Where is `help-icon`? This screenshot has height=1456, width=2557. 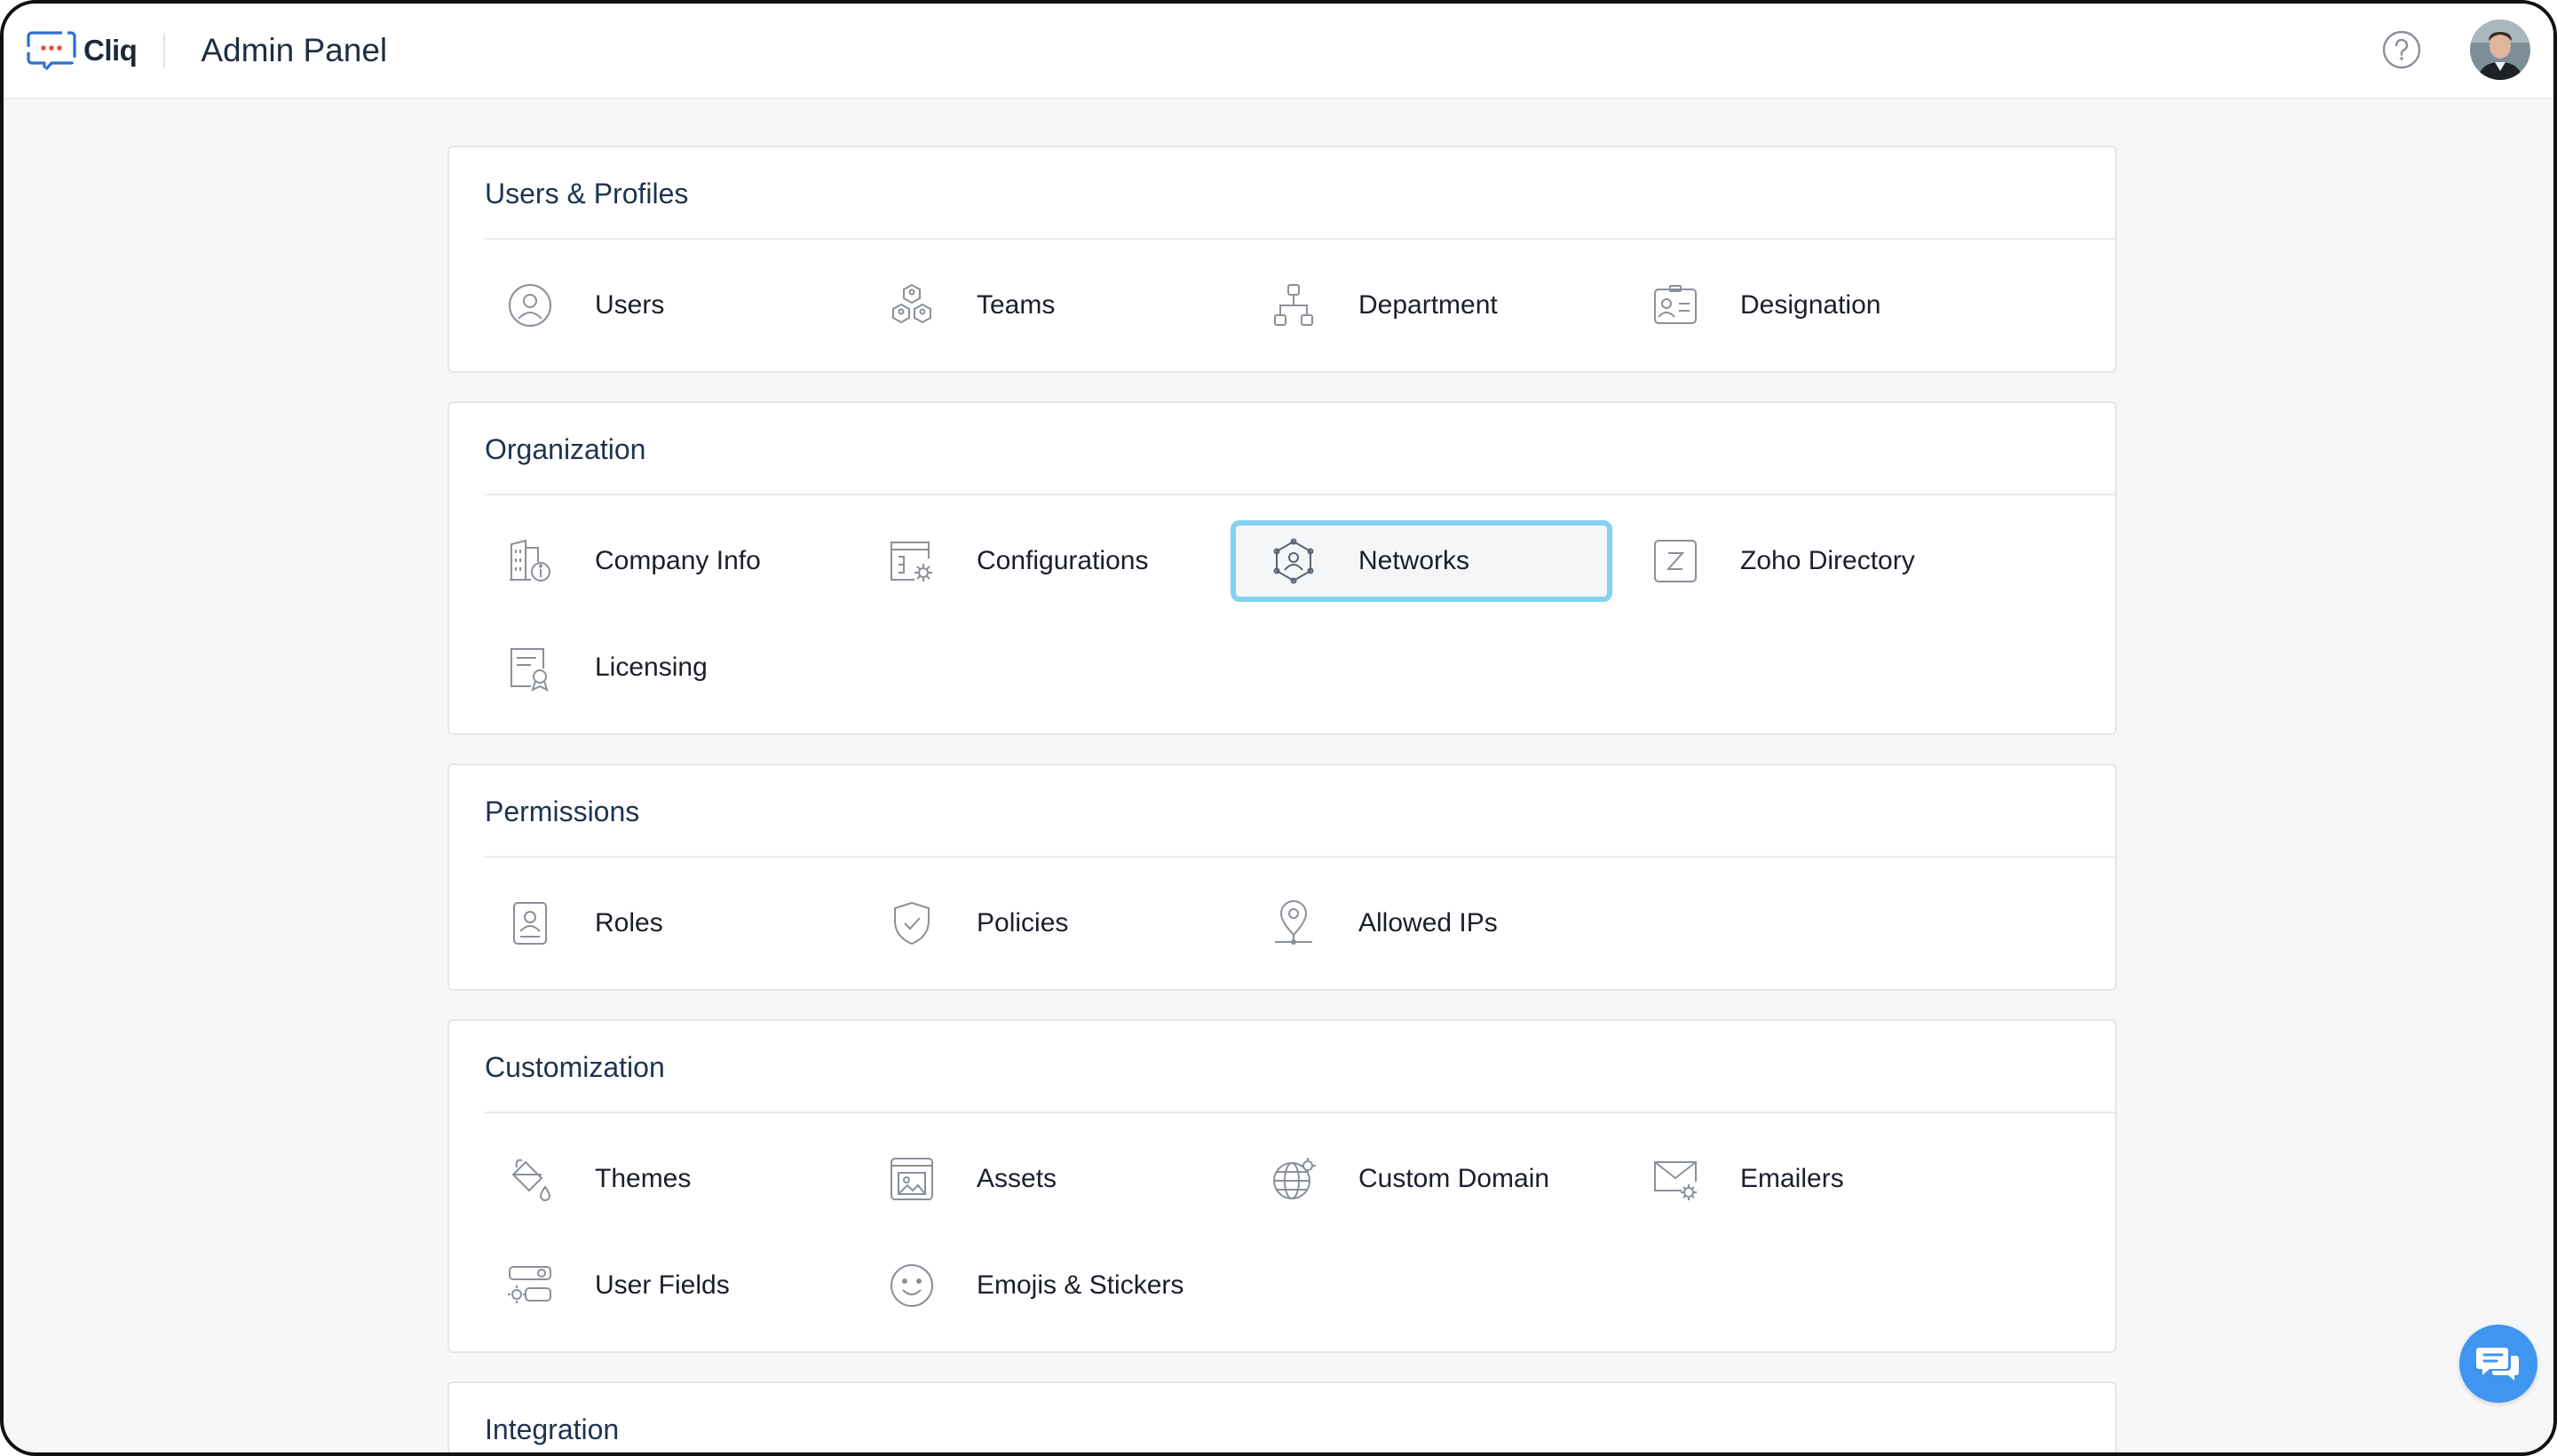 help-icon is located at coordinates (2401, 49).